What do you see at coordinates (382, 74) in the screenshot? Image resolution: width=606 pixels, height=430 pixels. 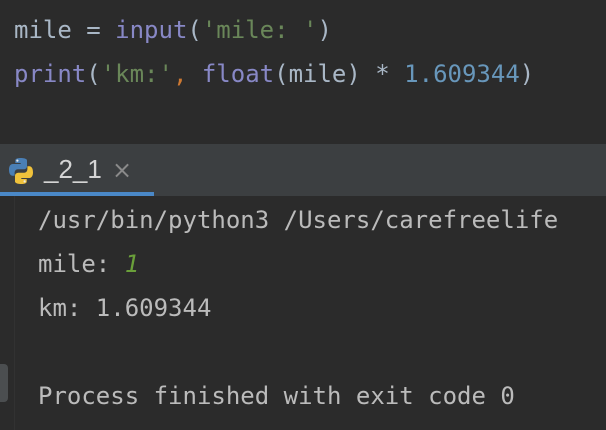 I see `code-operator: *` at bounding box center [382, 74].